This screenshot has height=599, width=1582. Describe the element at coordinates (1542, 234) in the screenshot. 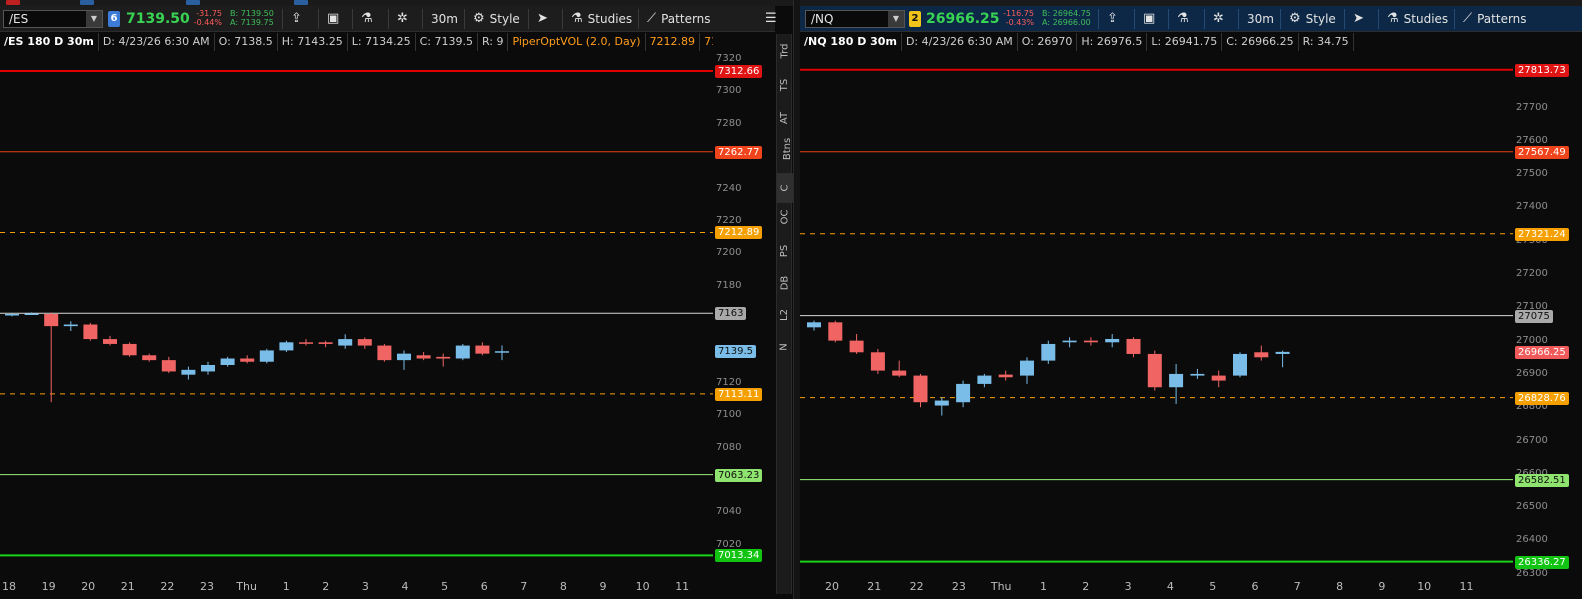

I see `price-level-tag: 27321.24` at that location.